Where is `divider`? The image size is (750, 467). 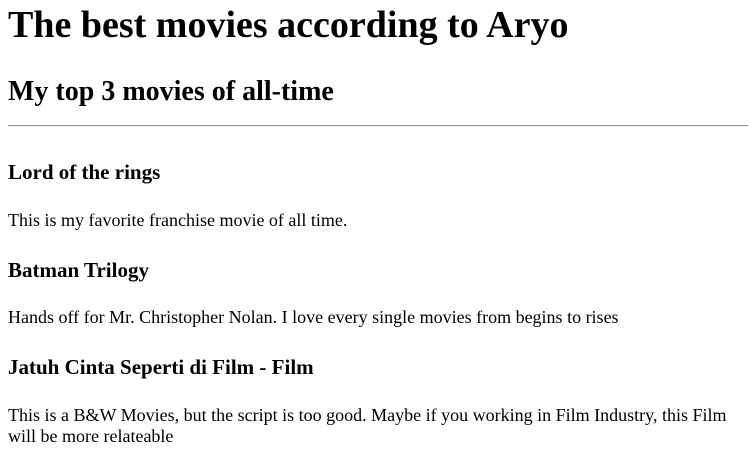
divider is located at coordinates (378, 126).